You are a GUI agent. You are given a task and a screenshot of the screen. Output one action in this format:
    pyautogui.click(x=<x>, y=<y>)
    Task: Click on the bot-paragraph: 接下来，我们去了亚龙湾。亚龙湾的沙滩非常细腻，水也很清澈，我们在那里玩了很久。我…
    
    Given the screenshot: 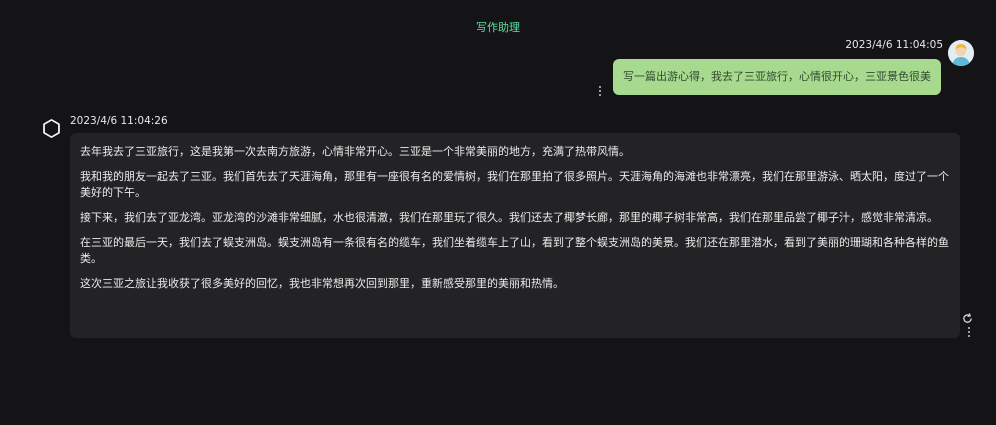 What is the action you would take?
    pyautogui.click(x=509, y=217)
    